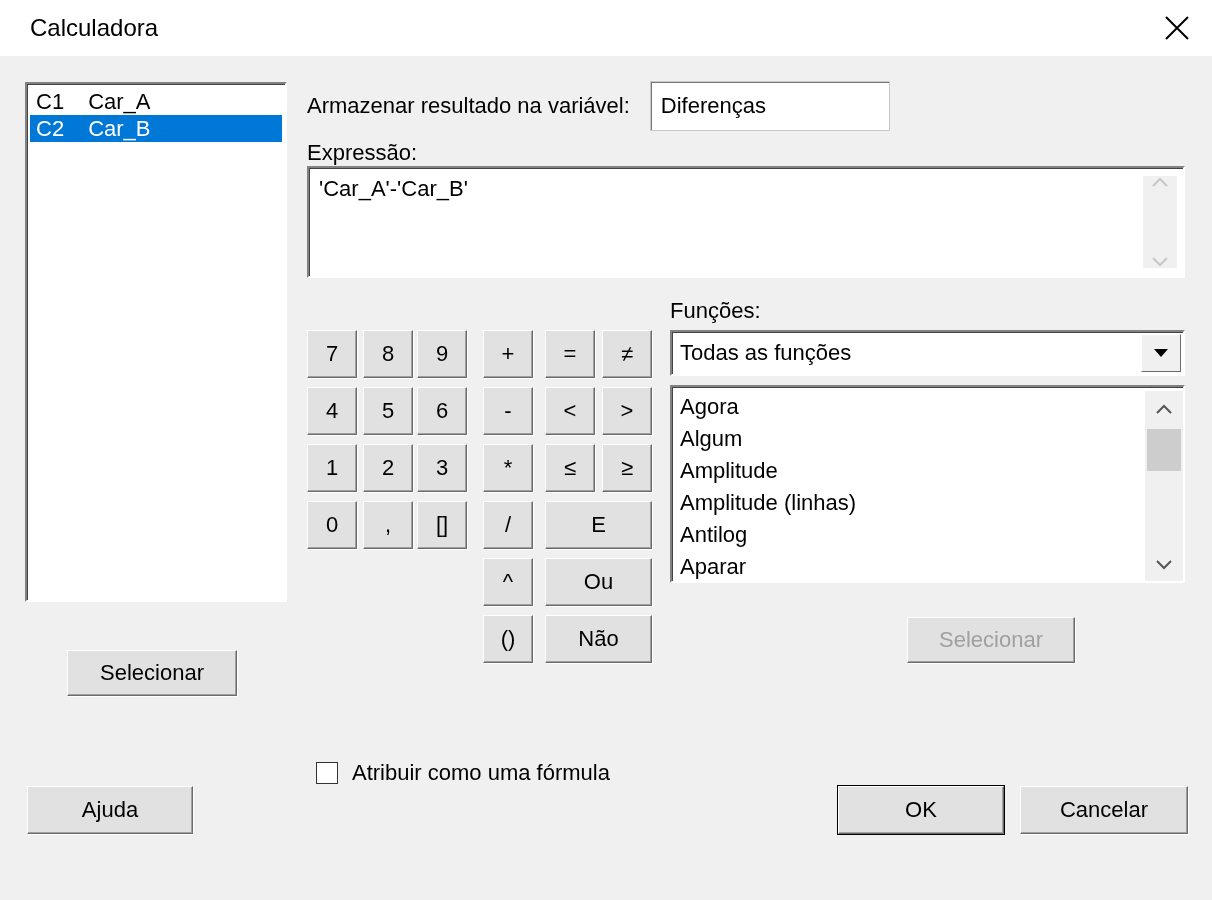 The height and width of the screenshot is (900, 1212). What do you see at coordinates (627, 468) in the screenshot?
I see `keypad-key: ≥` at bounding box center [627, 468].